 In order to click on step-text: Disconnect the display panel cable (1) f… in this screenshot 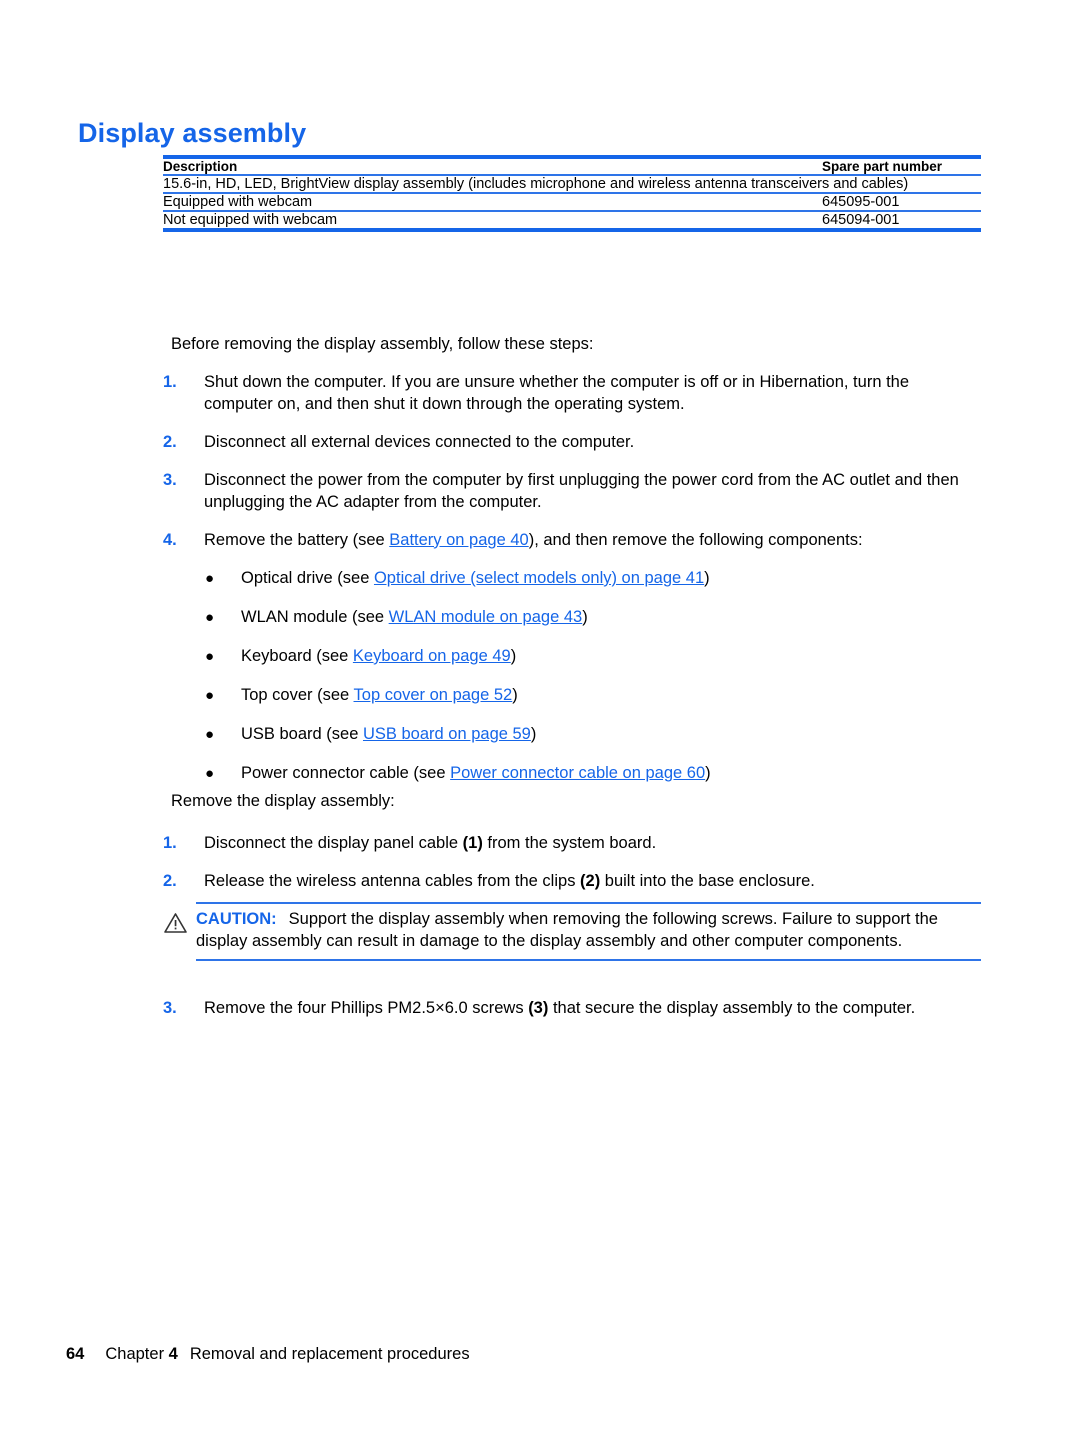, I will do `click(589, 844)`.